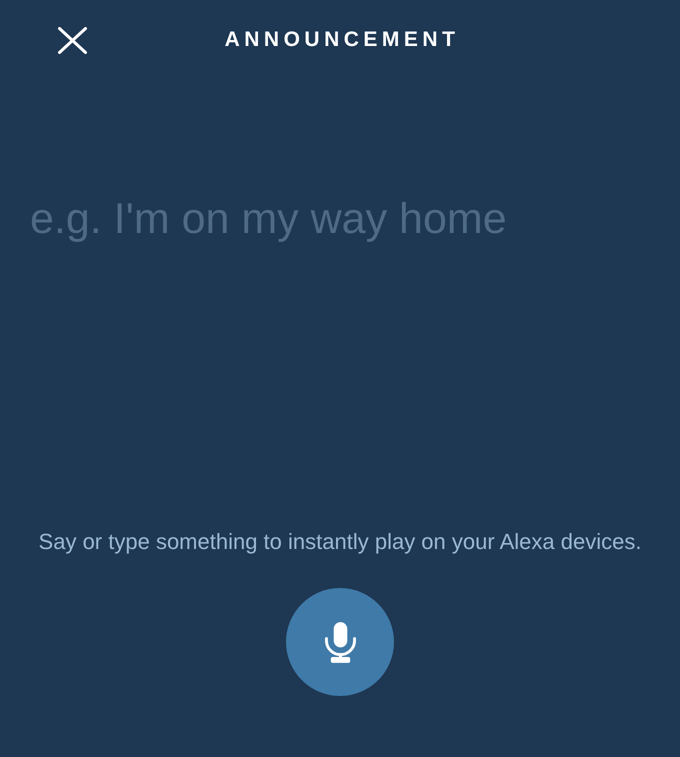 The width and height of the screenshot is (680, 757). I want to click on close-icon, so click(72, 40).